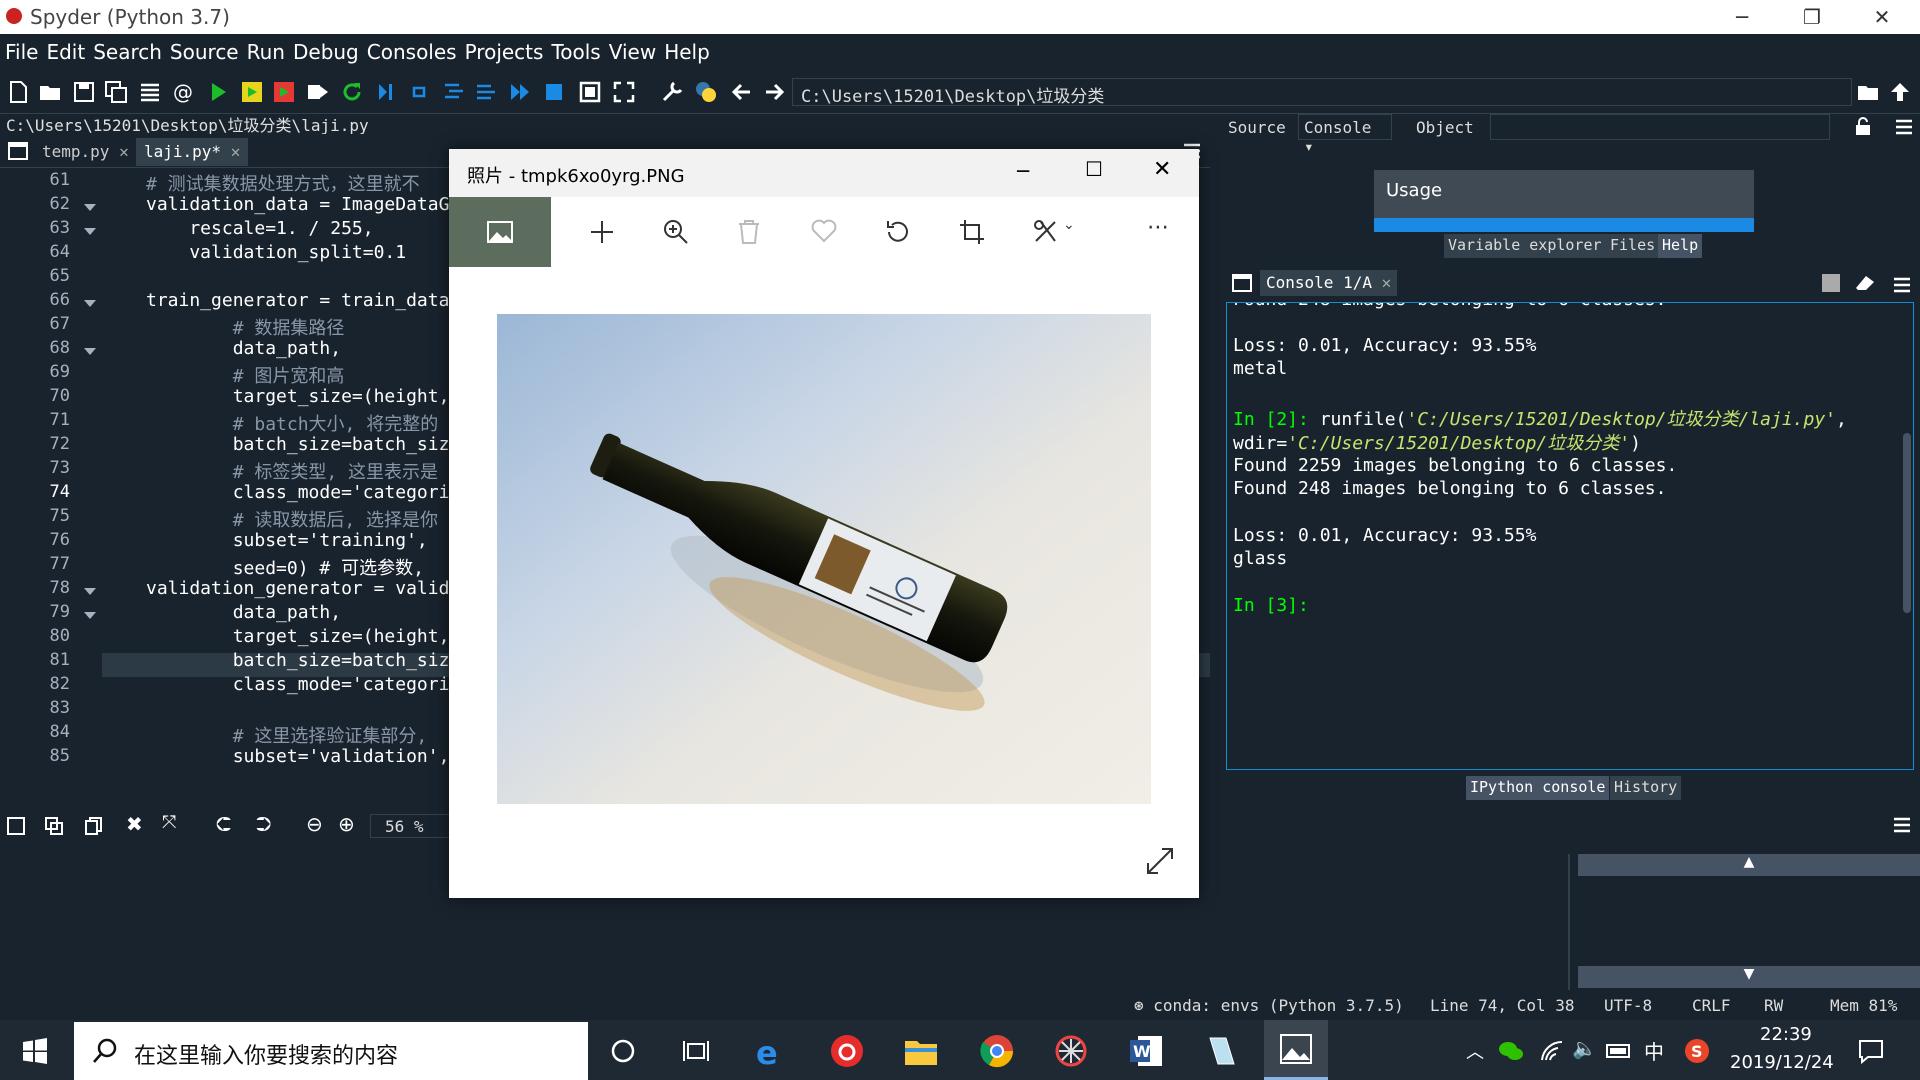 Image resolution: width=1920 pixels, height=1080 pixels. Describe the element at coordinates (1023, 171) in the screenshot. I see `photos-minimize-button: ─` at that location.